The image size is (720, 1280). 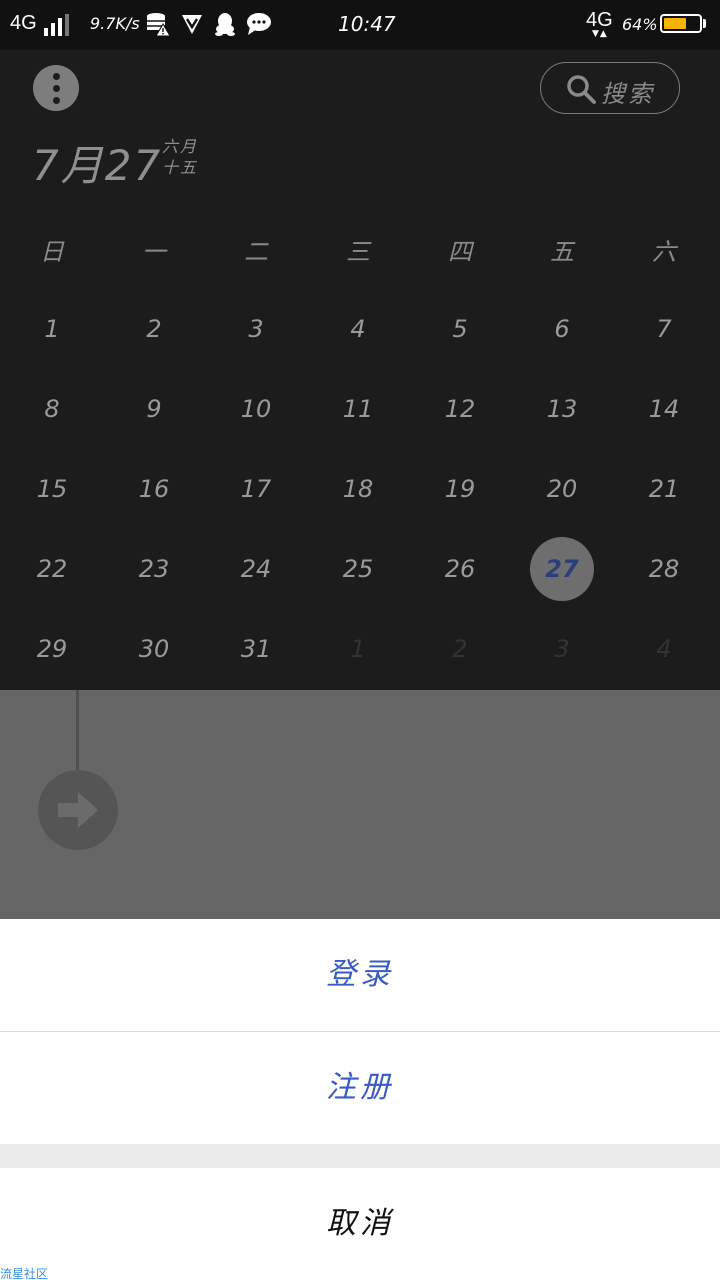 What do you see at coordinates (460, 569) in the screenshot?
I see `calendar-day: 26` at bounding box center [460, 569].